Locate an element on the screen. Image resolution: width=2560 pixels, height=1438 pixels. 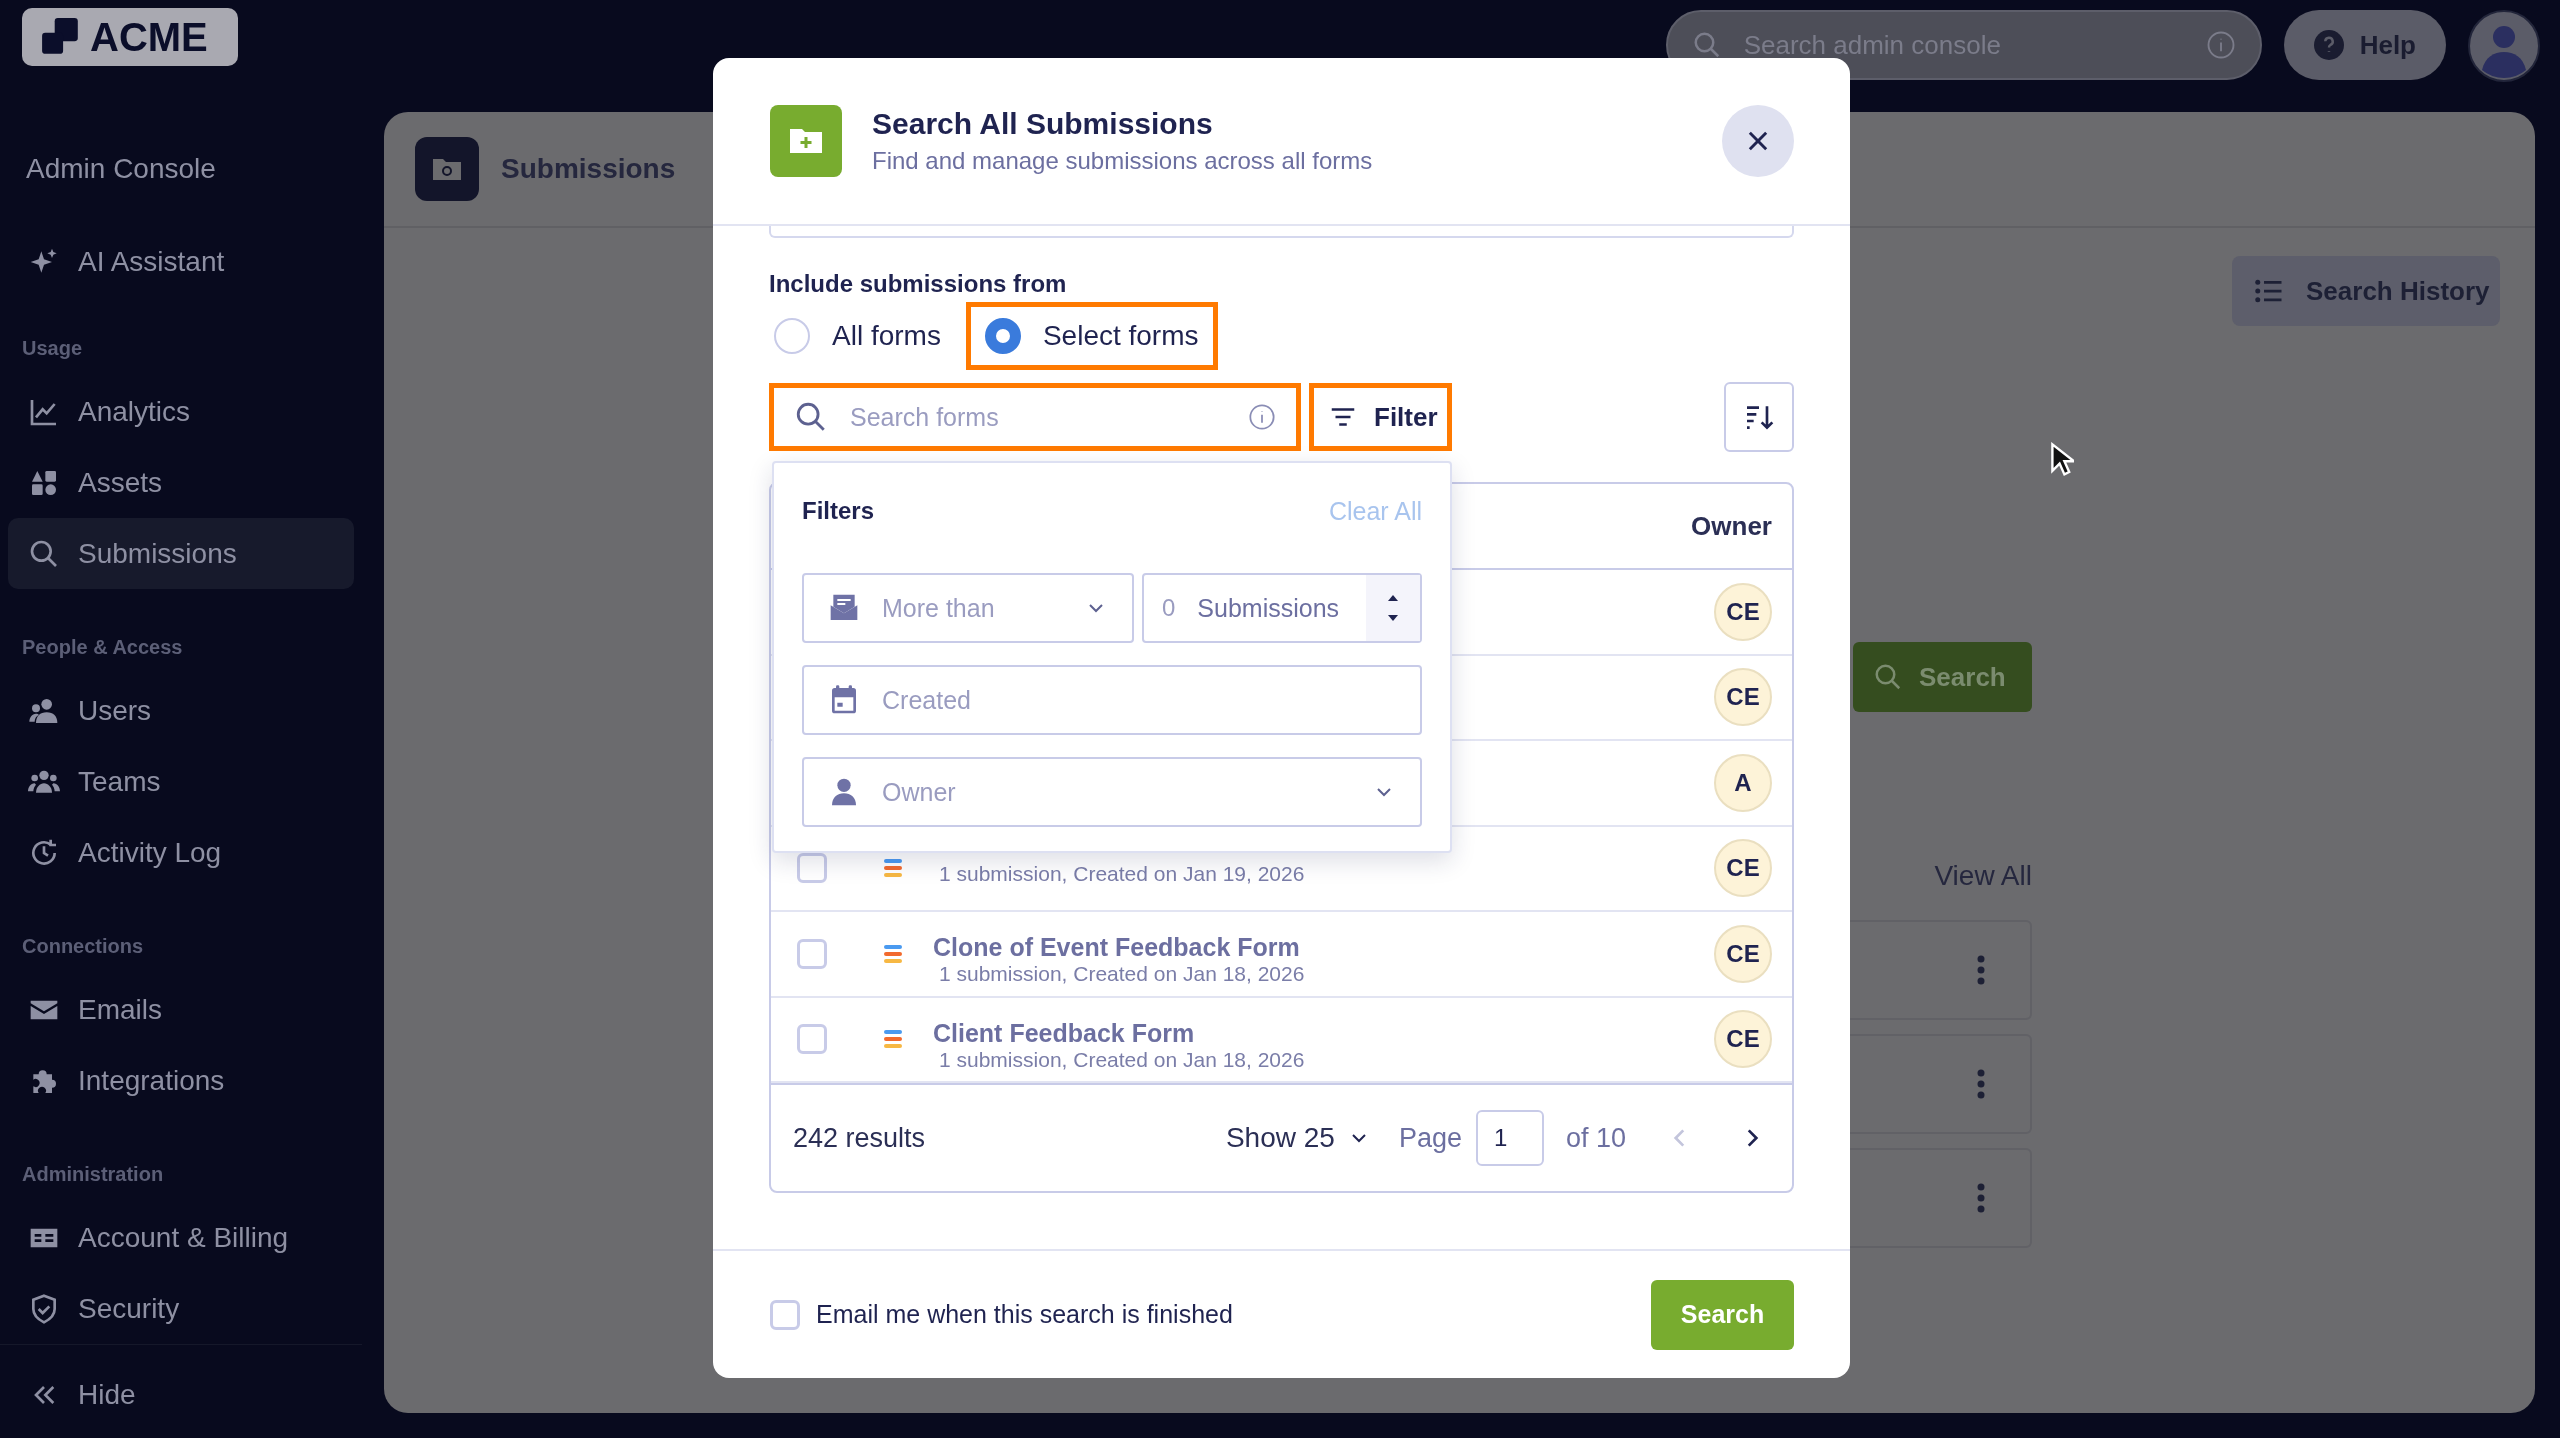
sidebar-item: Teams is located at coordinates (181, 781).